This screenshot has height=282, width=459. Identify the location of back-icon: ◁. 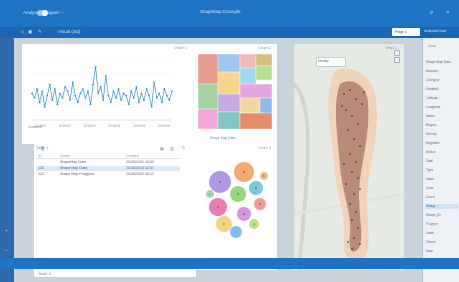
(21, 32).